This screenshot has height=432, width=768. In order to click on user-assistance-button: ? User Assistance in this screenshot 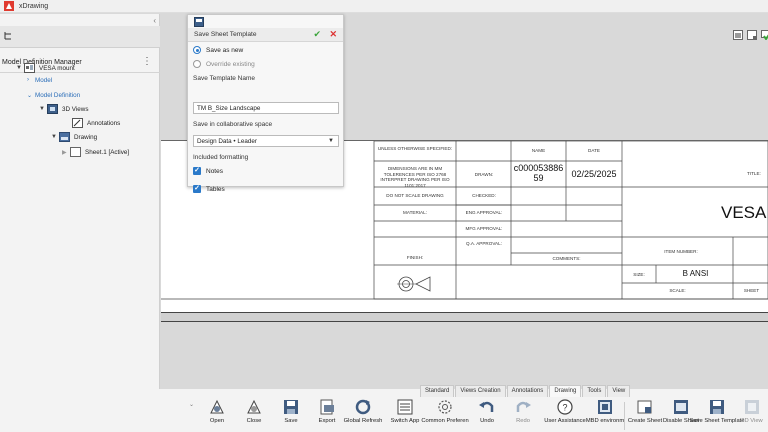, I will do `click(565, 411)`.